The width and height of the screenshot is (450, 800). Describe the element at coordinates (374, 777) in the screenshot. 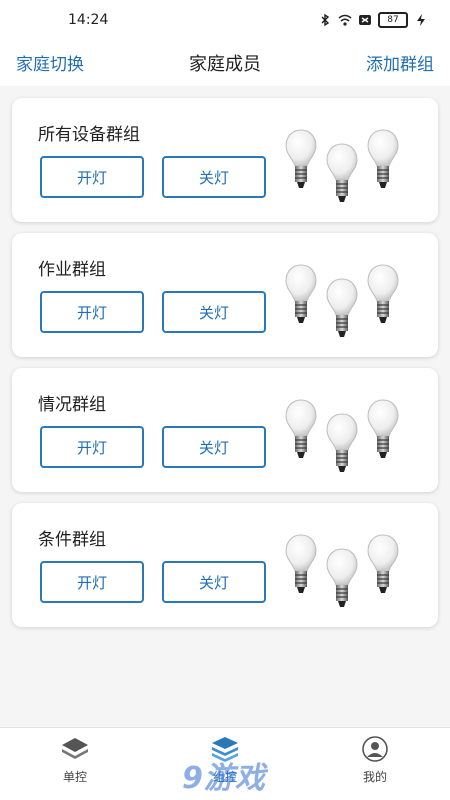

I see `nav-label: 我的` at that location.